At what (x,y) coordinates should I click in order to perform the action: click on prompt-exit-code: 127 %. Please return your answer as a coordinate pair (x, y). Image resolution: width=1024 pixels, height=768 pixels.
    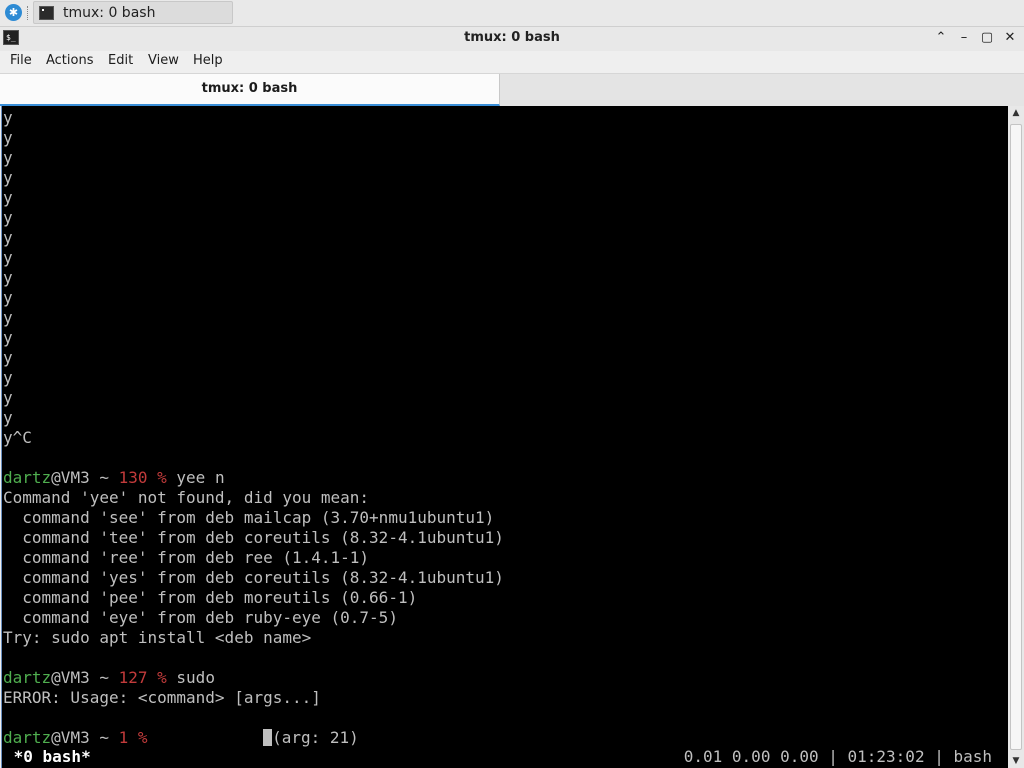
    Looking at the image, I should click on (142, 677).